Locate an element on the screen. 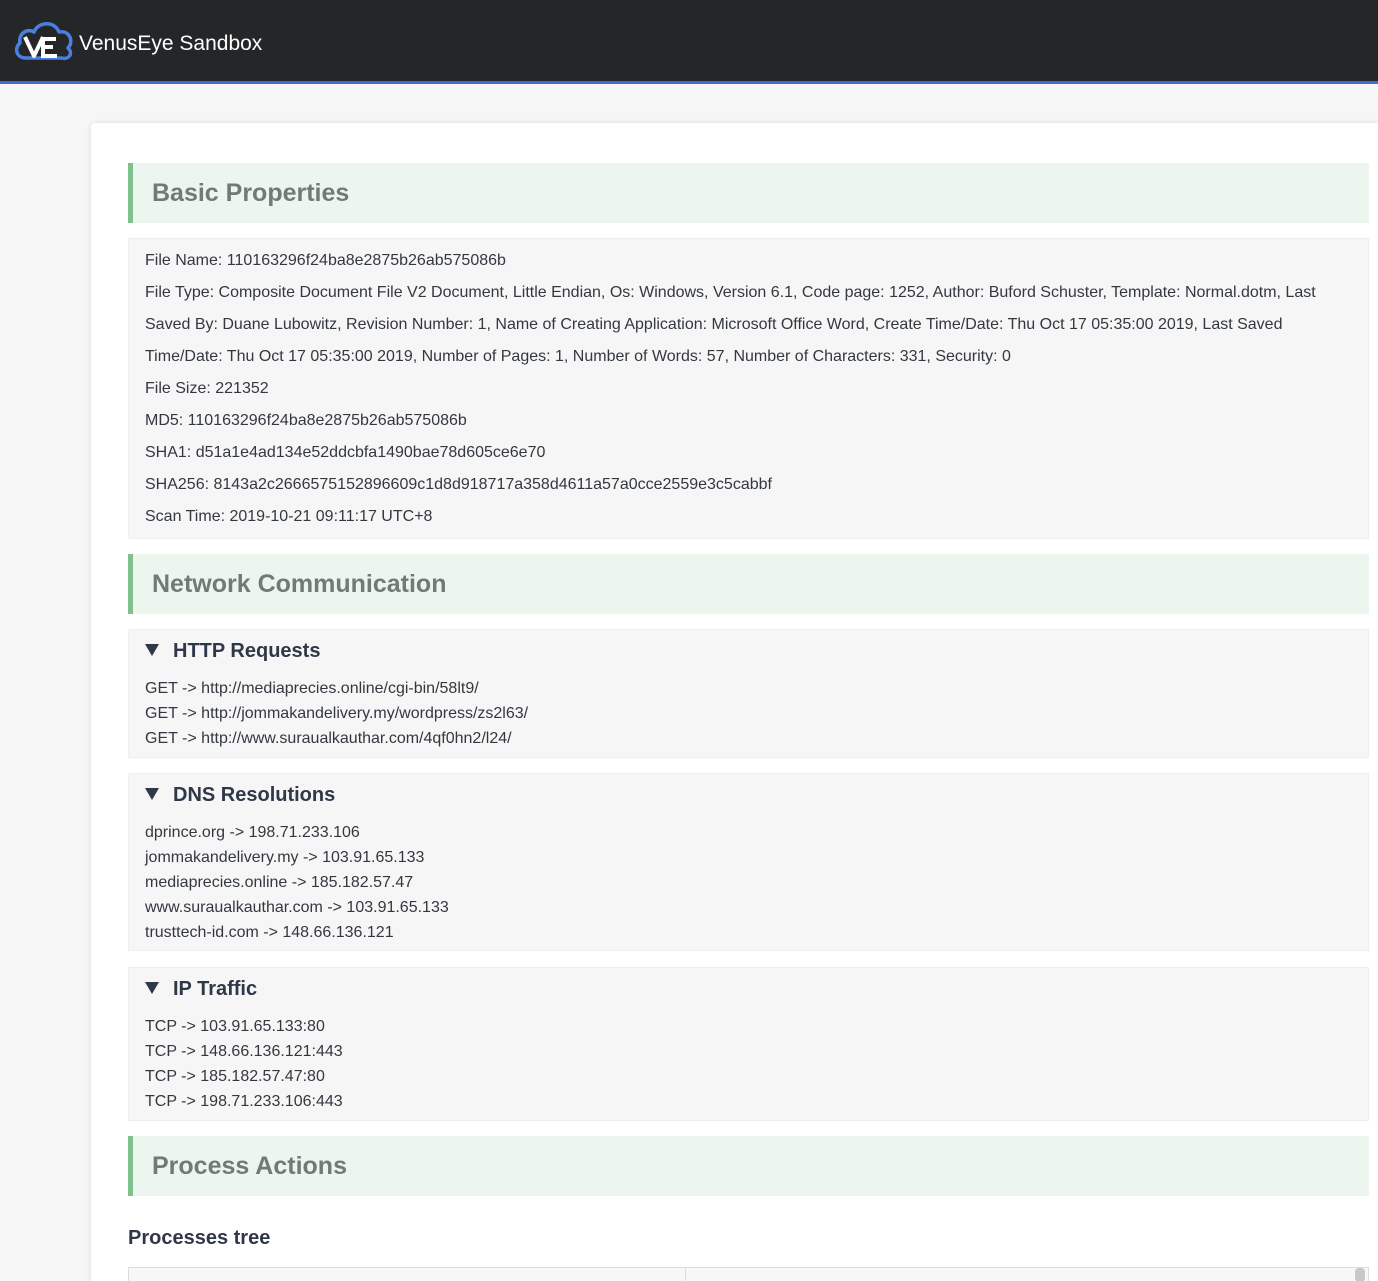 The width and height of the screenshot is (1378, 1281). section-process-actions: Process Actions is located at coordinates (748, 1166).